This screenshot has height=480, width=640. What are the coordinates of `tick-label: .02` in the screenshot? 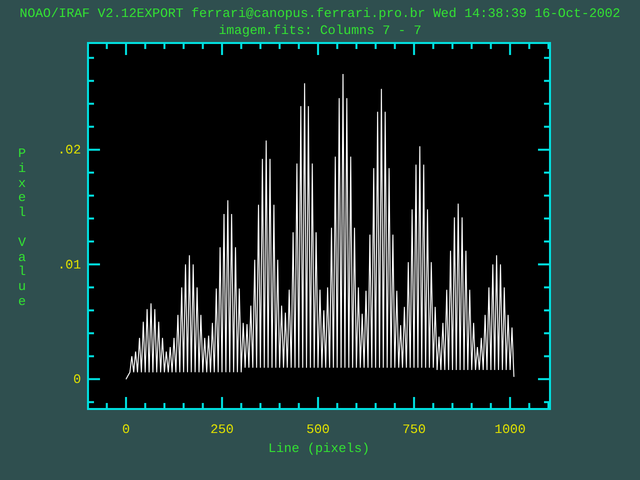 It's located at (69, 150).